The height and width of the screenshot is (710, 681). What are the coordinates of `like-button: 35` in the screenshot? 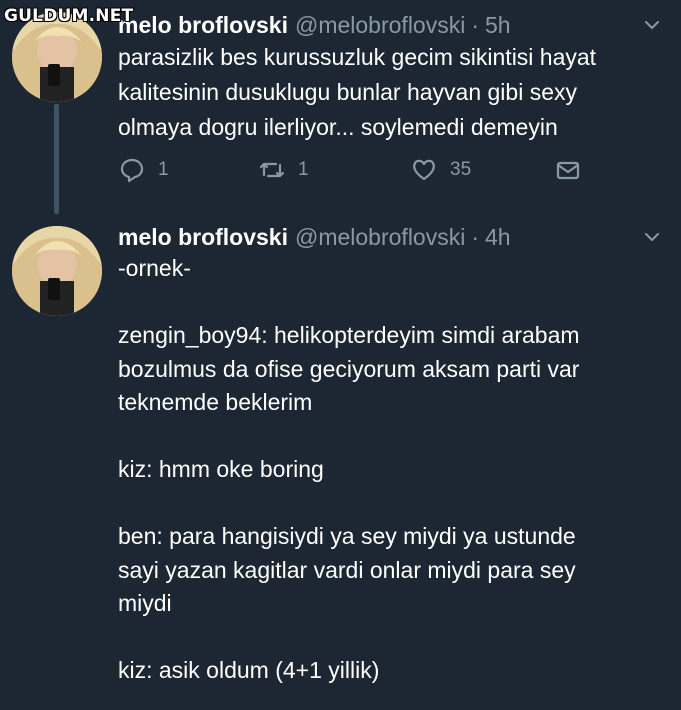 It's located at (440, 170).